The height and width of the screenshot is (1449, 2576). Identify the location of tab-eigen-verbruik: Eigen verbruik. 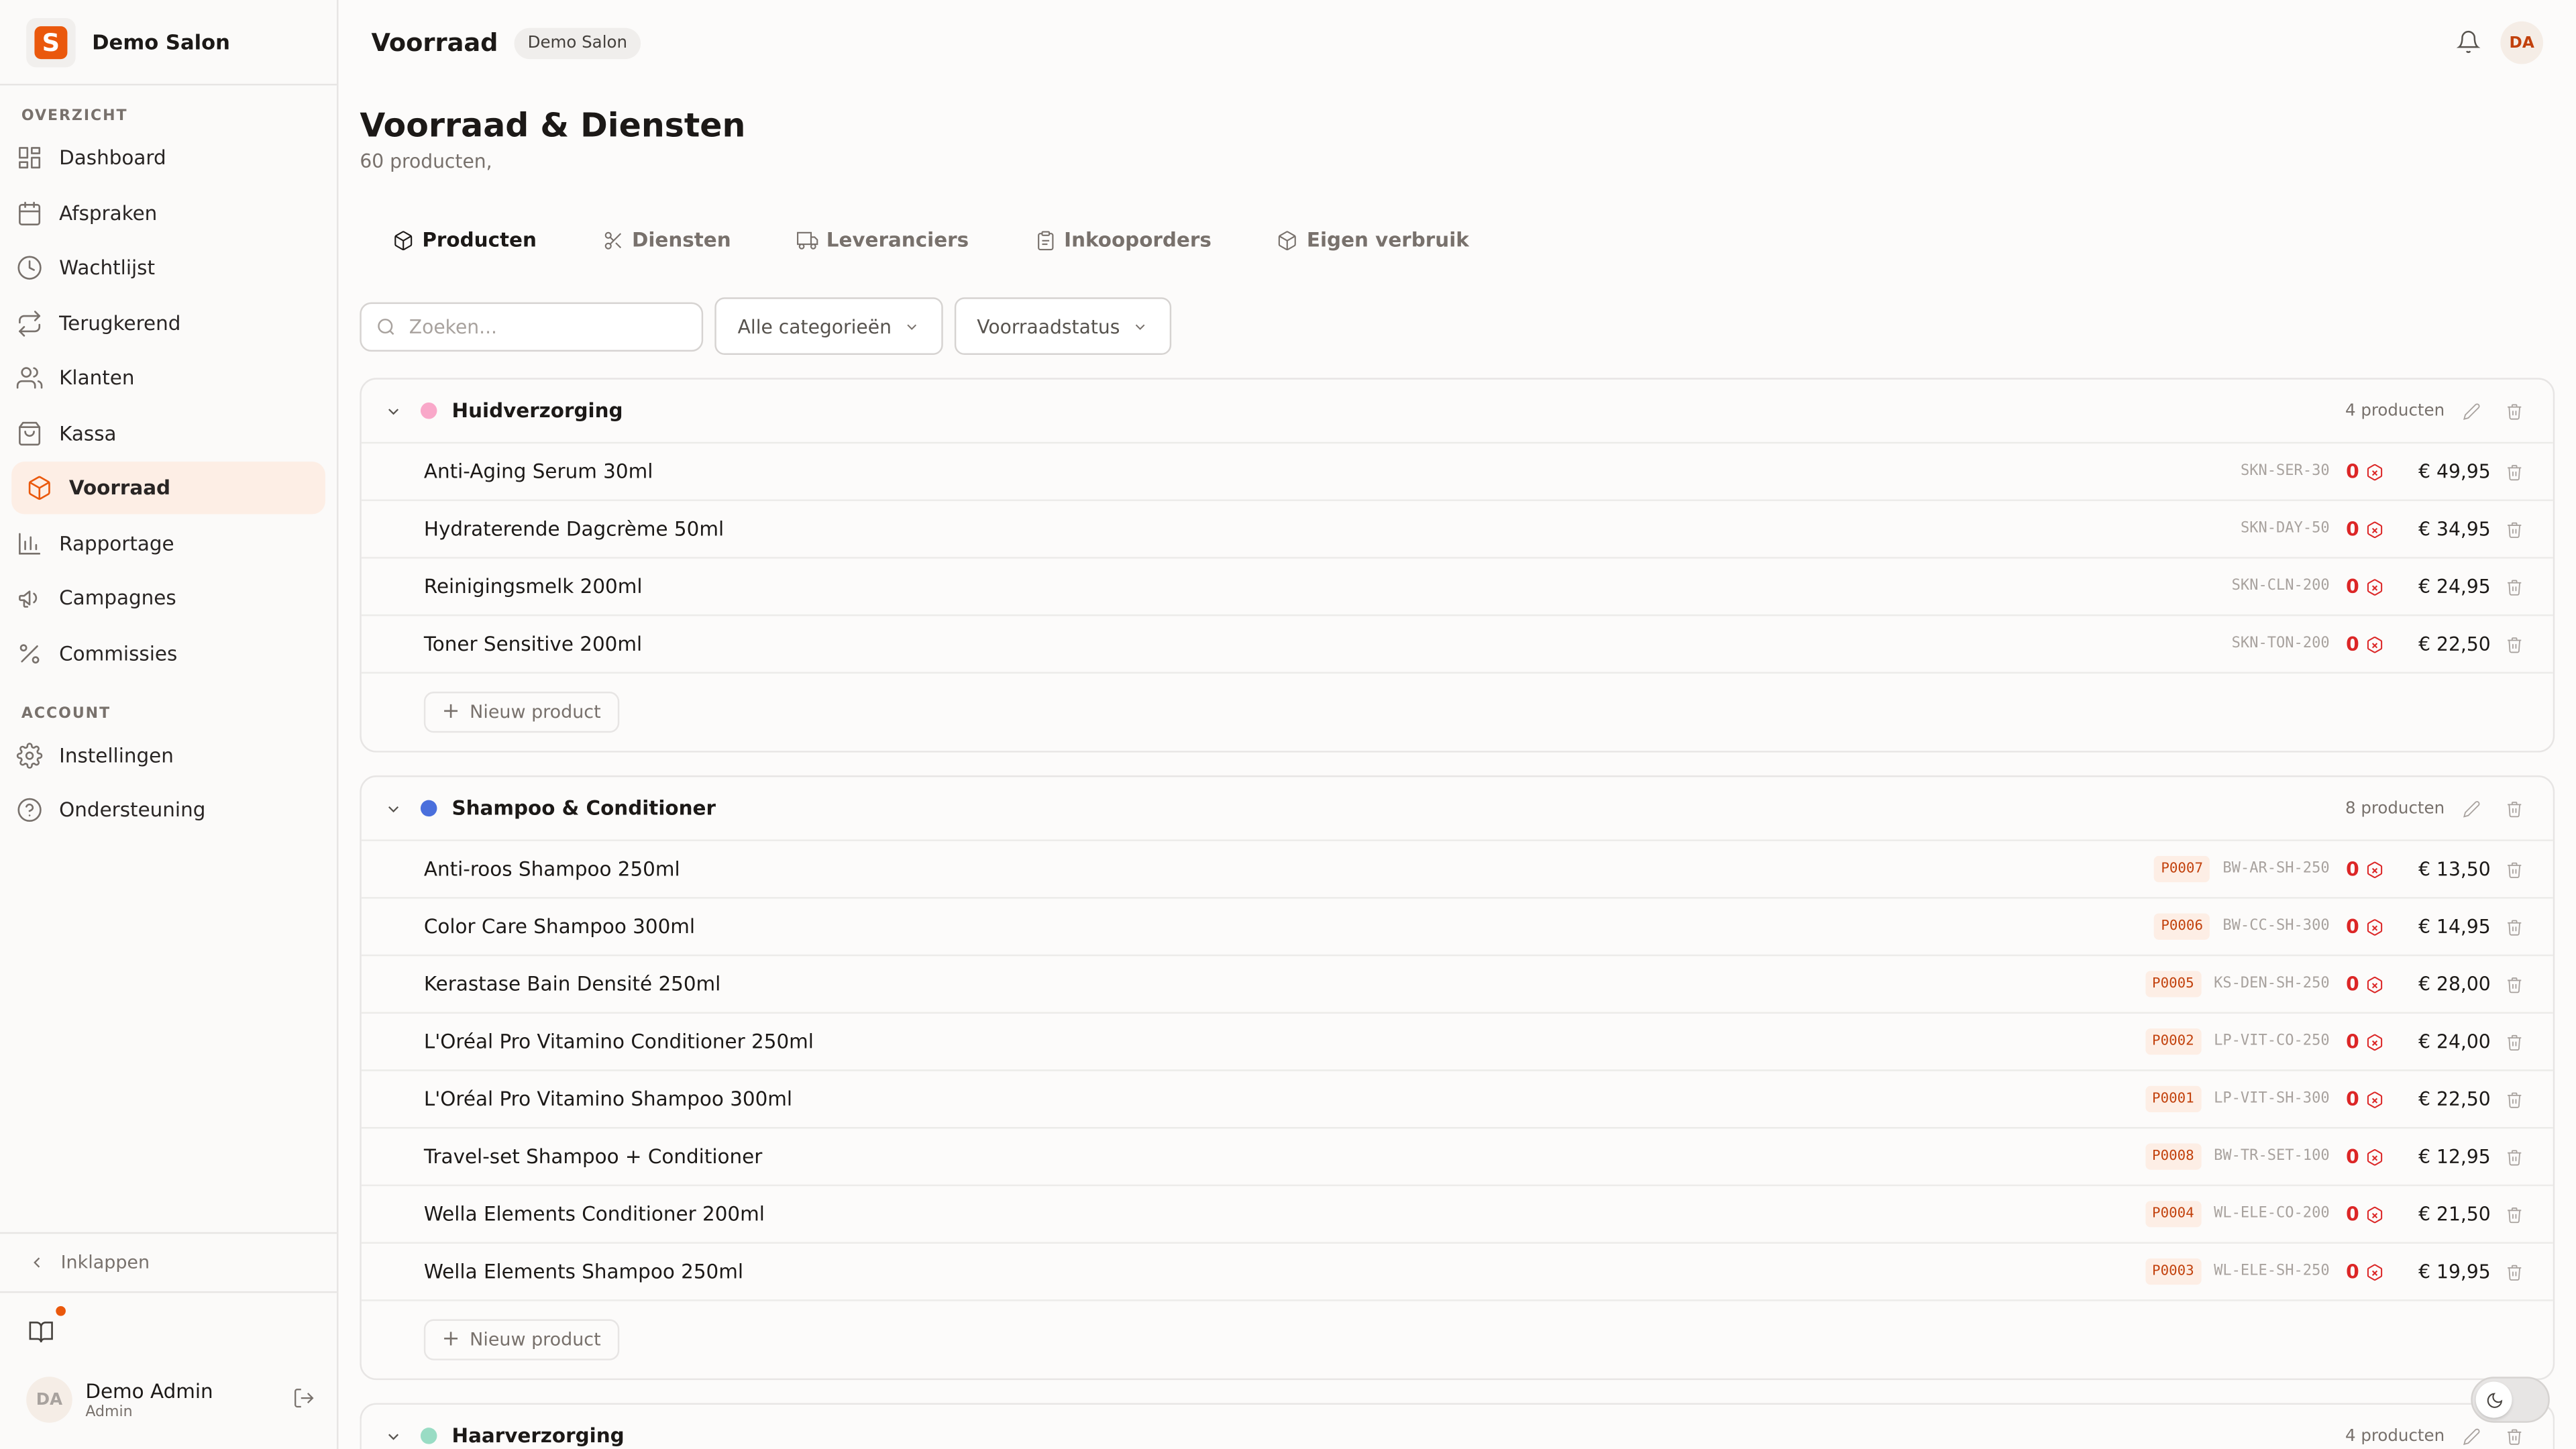
(1373, 240).